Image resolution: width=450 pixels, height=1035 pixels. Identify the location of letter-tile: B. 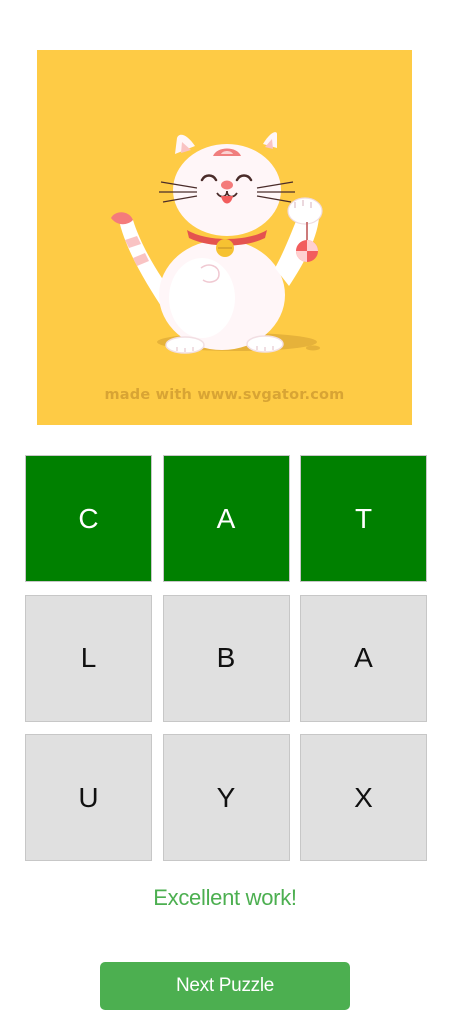
(226, 658).